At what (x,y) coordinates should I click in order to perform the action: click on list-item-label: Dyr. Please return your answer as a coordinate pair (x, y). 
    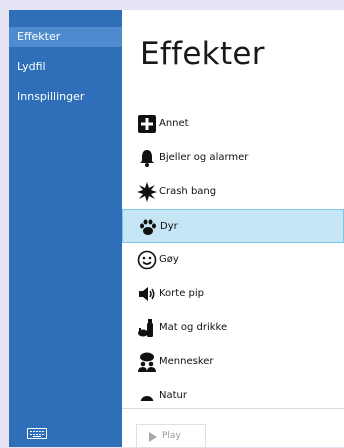
    Looking at the image, I should click on (169, 226).